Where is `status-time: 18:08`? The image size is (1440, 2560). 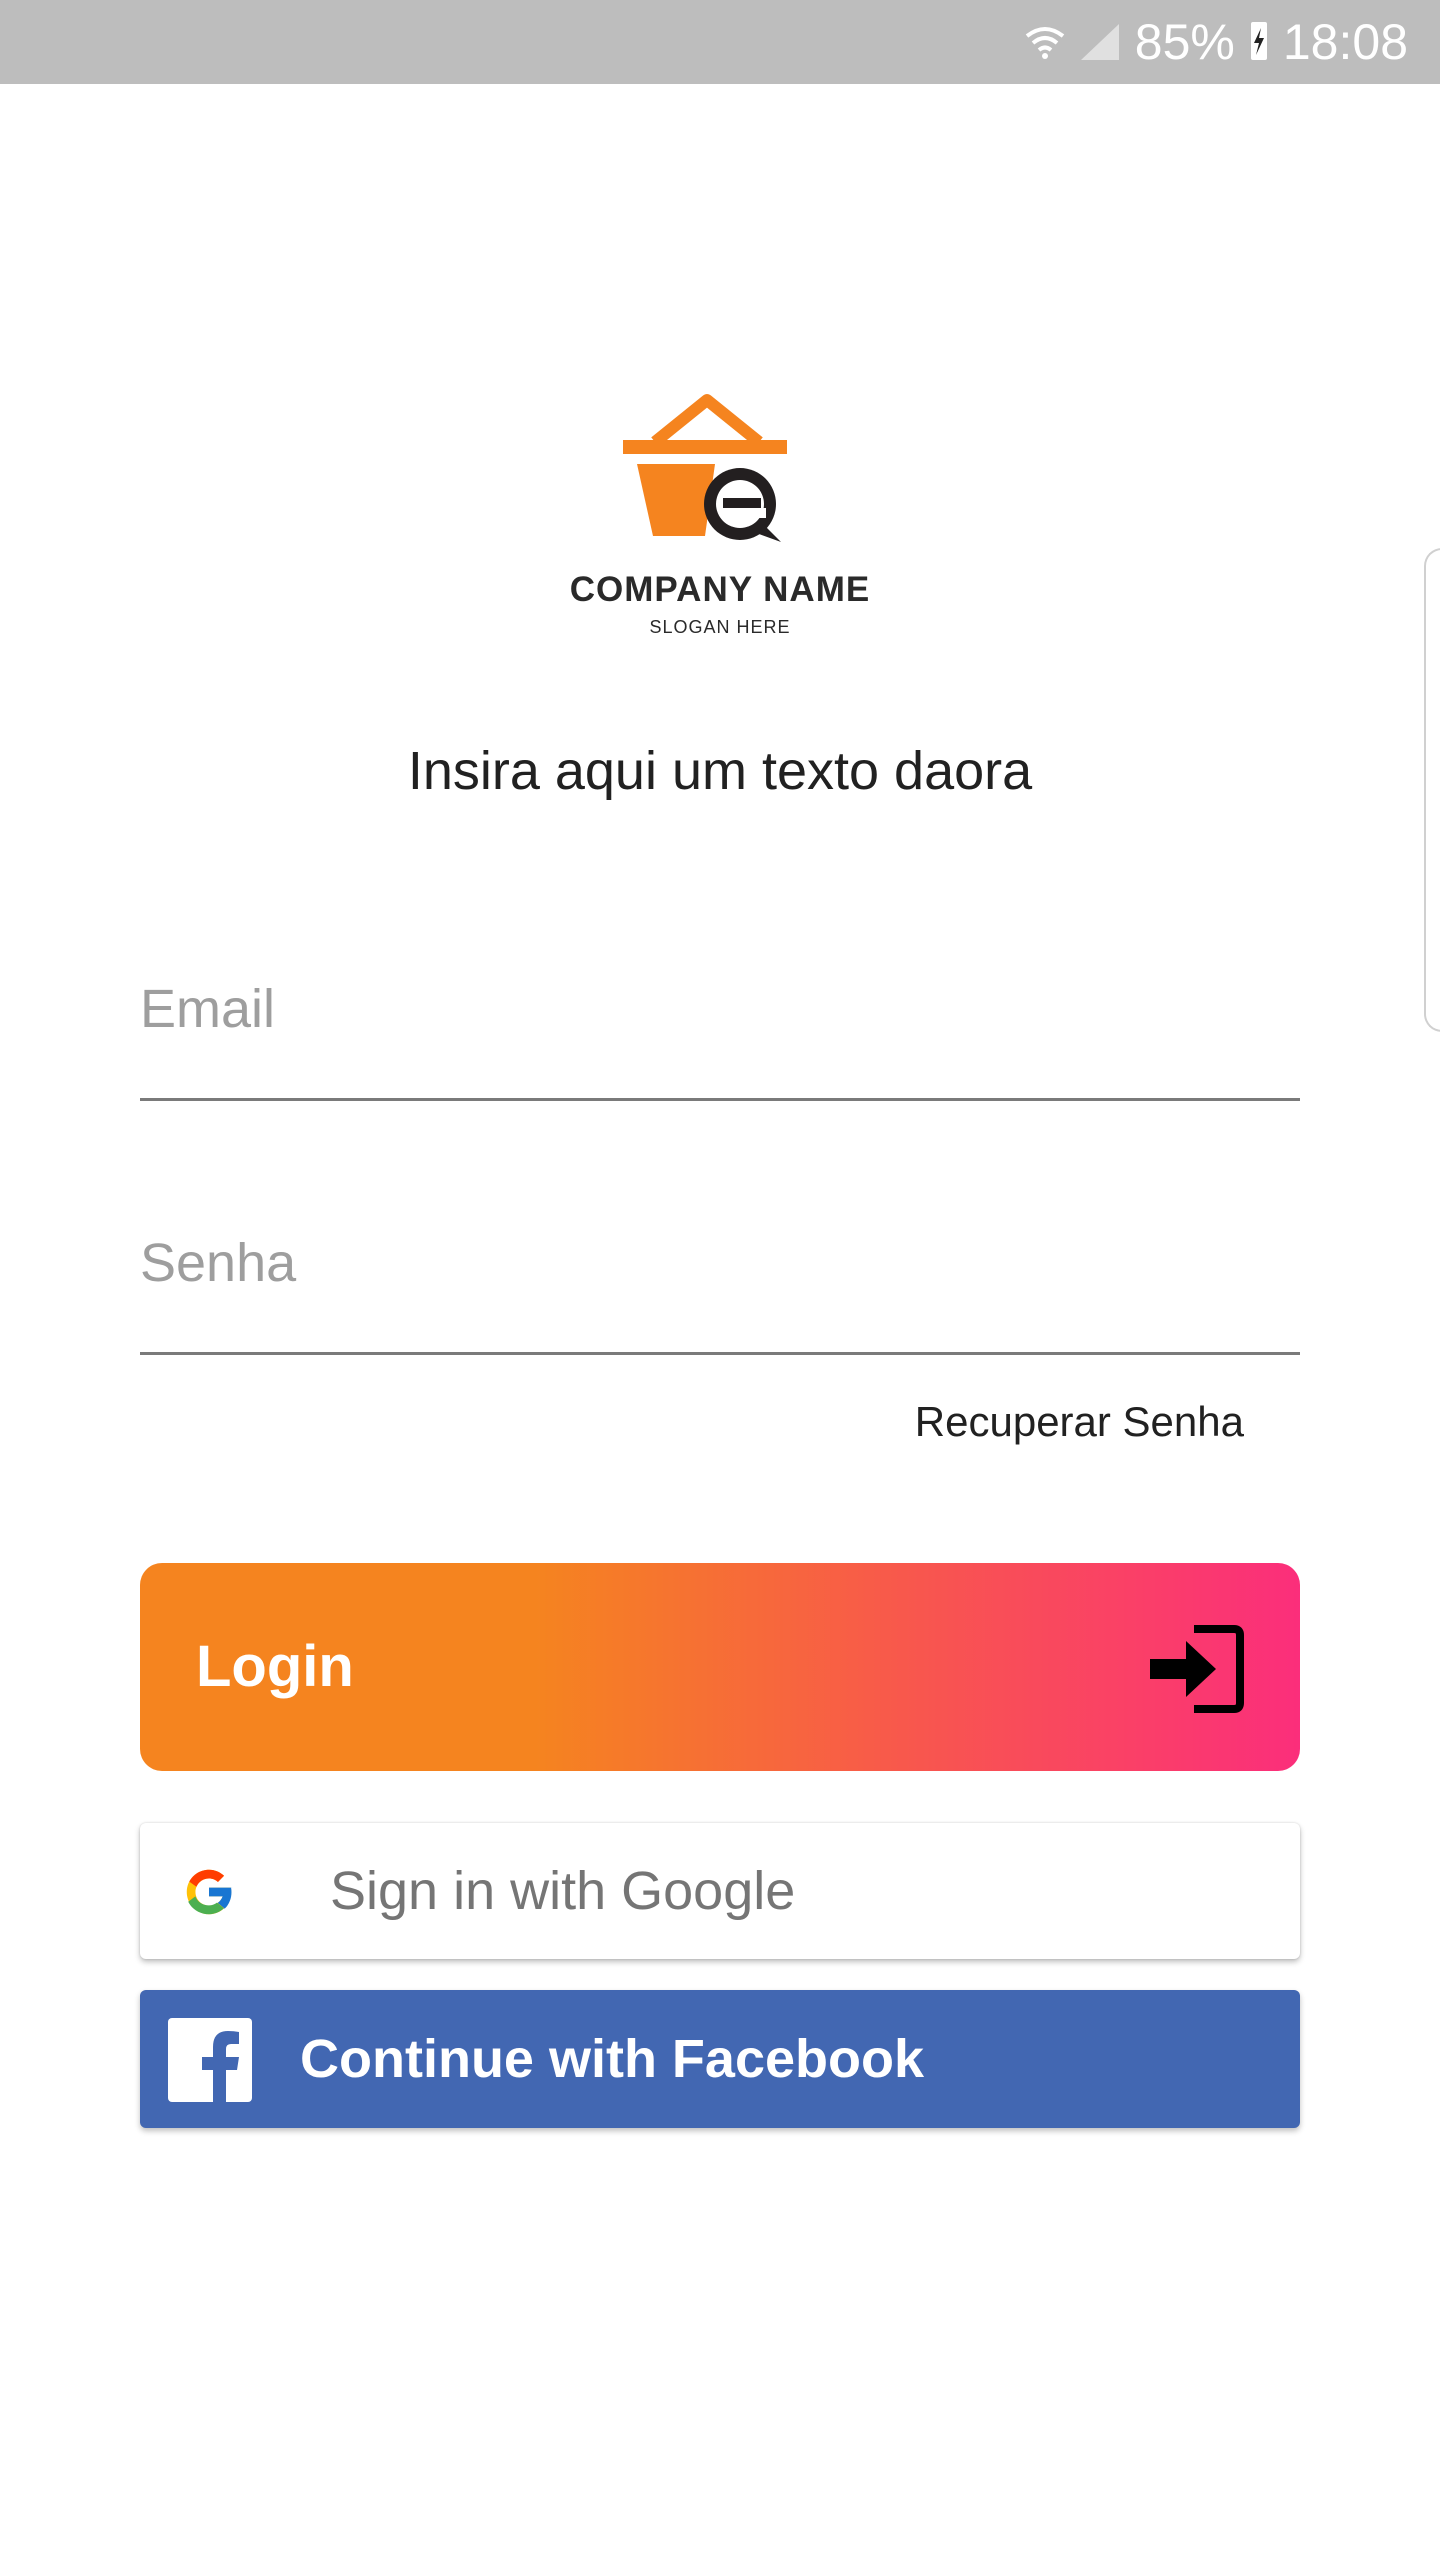 status-time: 18:08 is located at coordinates (1345, 42).